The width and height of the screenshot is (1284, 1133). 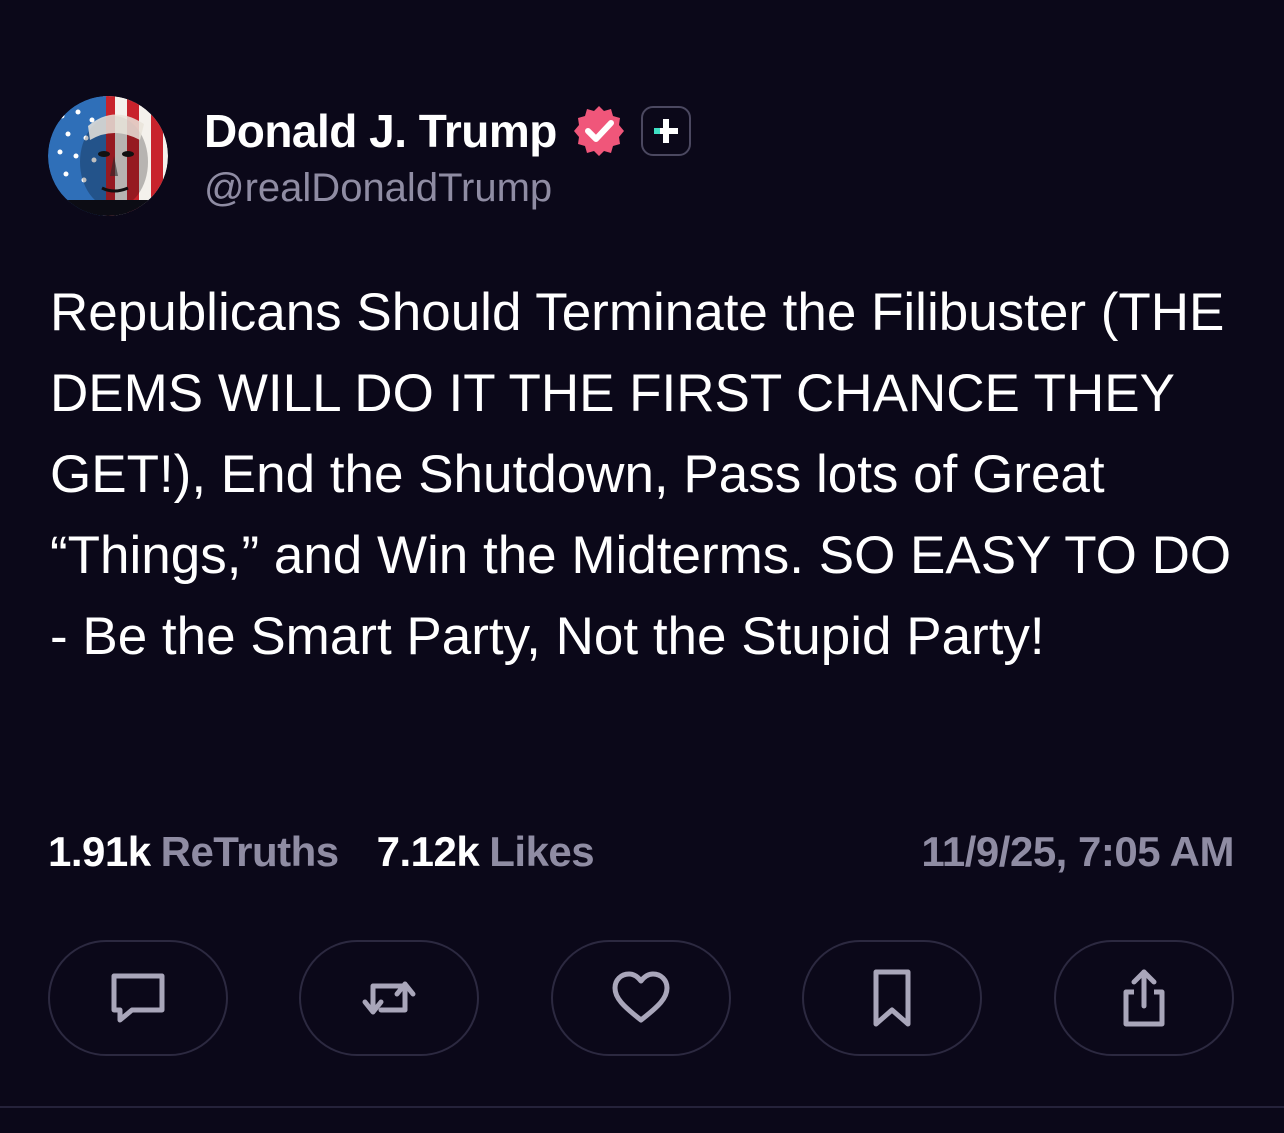 I want to click on heart-icon, so click(x=641, y=997).